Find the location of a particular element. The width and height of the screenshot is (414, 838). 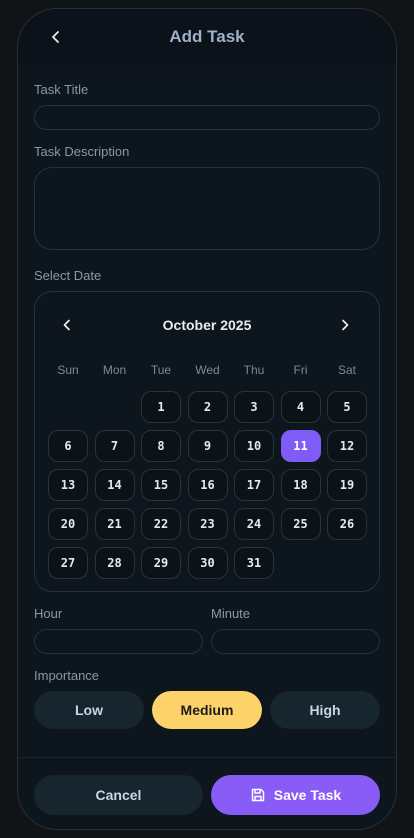

save-button-label: Save Task is located at coordinates (307, 795).